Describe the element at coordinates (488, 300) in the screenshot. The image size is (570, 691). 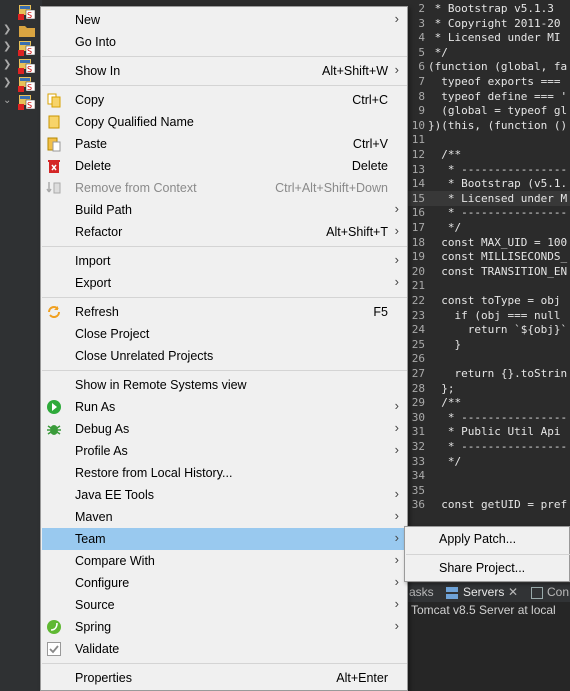
I see `code-line: 22 const toType = obj` at that location.